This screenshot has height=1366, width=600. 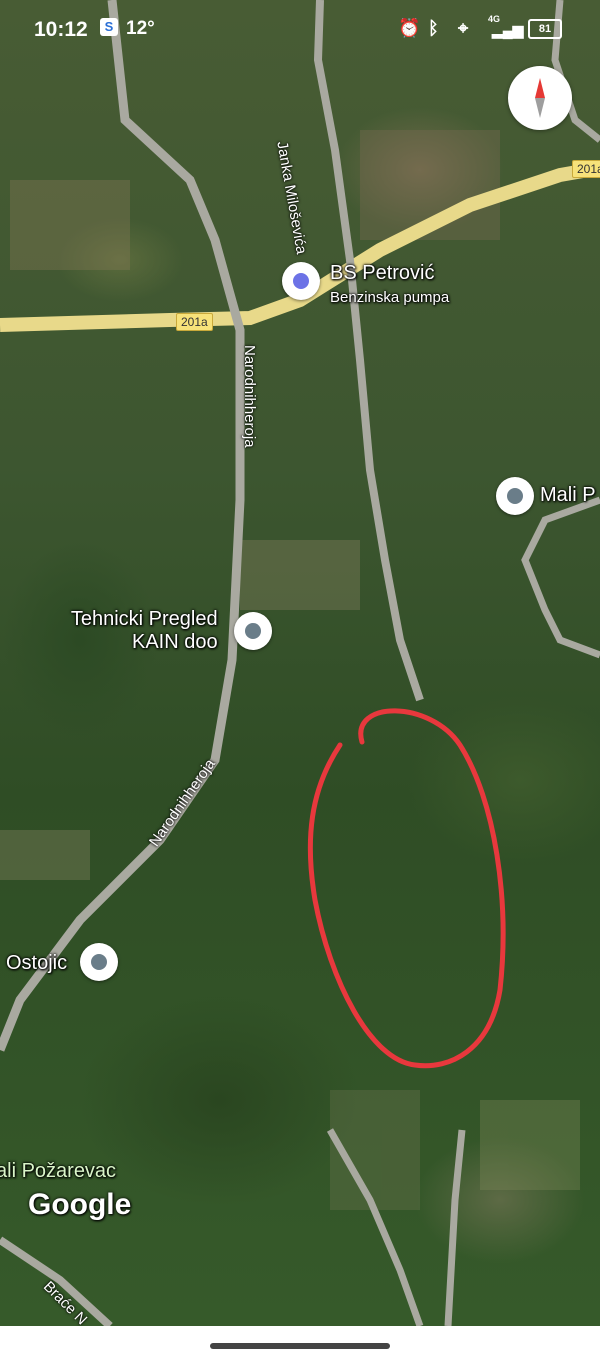 I want to click on route-shield-east: 201a, so click(x=586, y=169).